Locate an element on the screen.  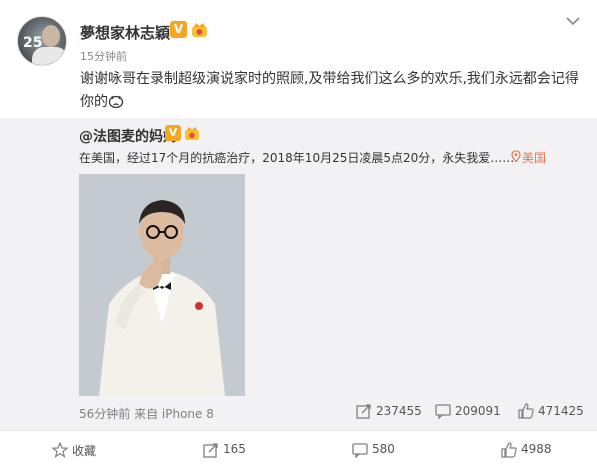
repost-author-name: @法图麦的妈妈 is located at coordinates (128, 137).